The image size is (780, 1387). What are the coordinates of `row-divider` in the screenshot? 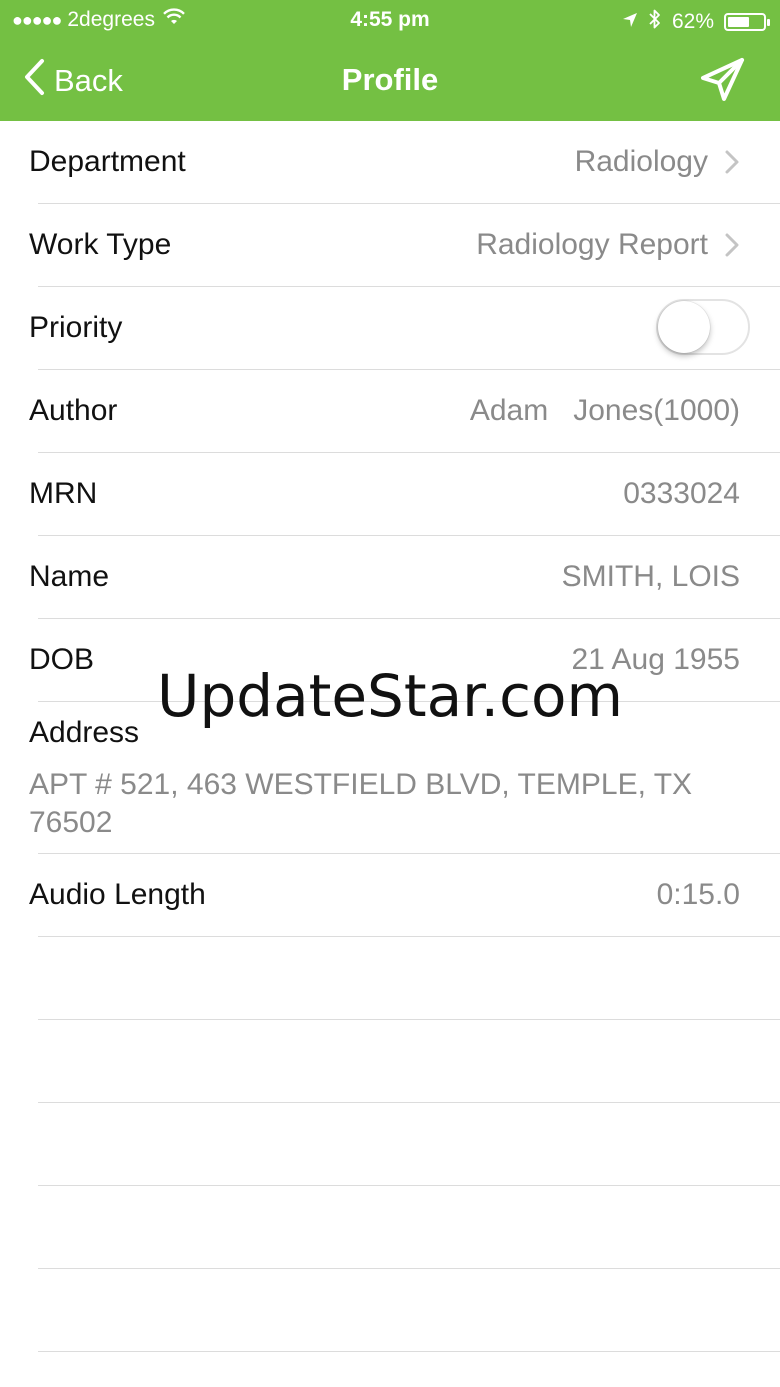 It's located at (409, 1351).